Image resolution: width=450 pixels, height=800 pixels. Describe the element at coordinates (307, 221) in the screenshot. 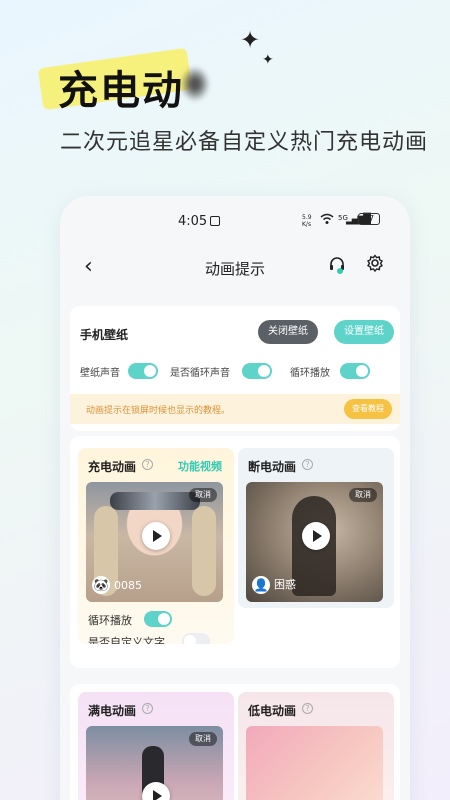

I see `net-speed: 5.9 K/s` at that location.